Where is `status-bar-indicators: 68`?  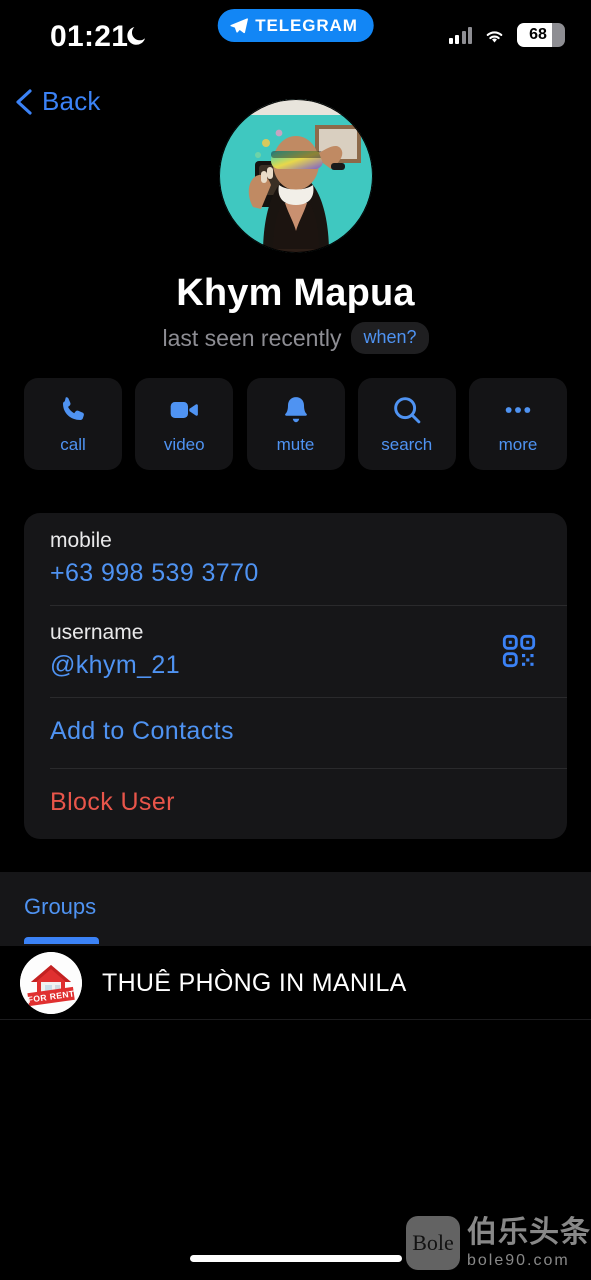 status-bar-indicators: 68 is located at coordinates (506, 35).